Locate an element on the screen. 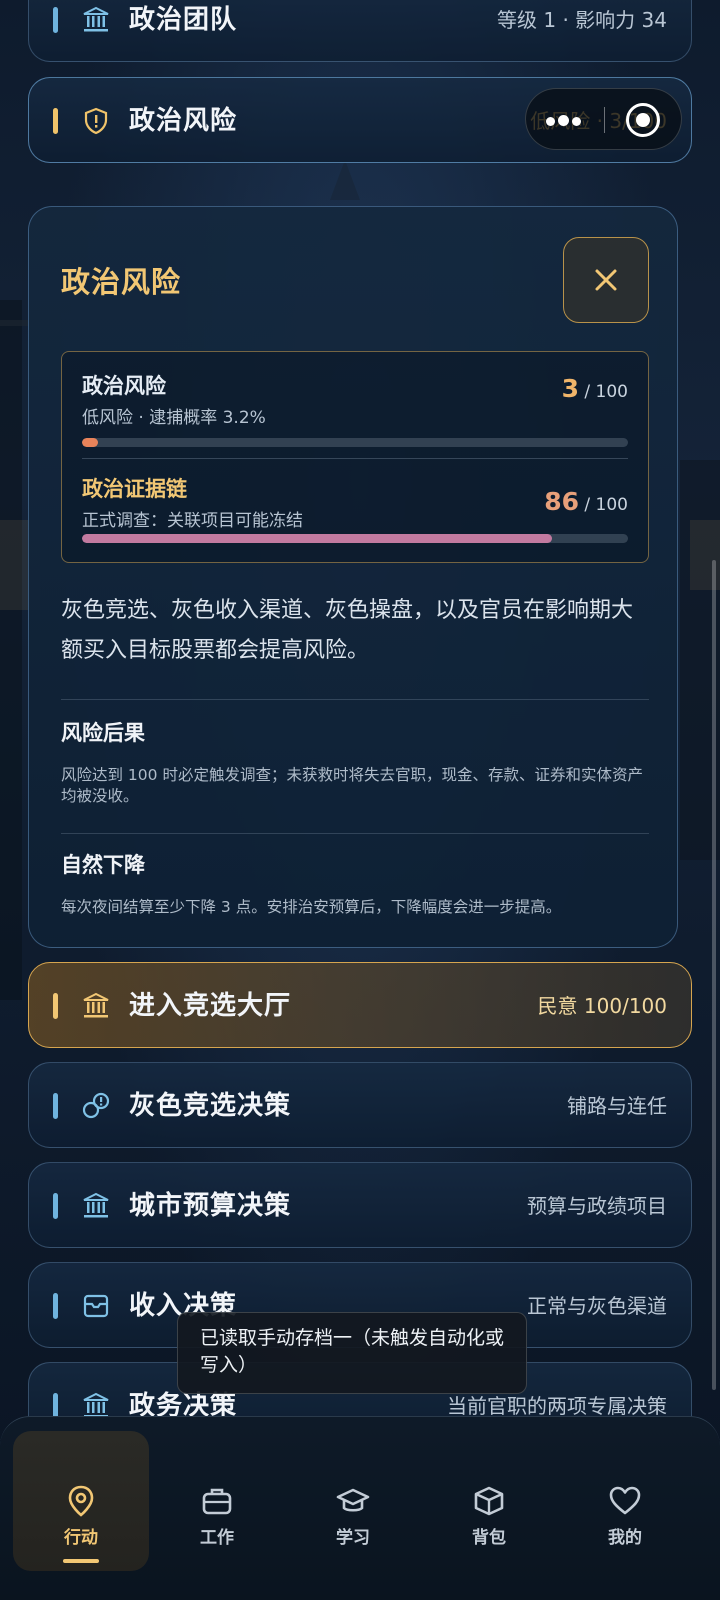 Image resolution: width=720 pixels, height=1600 pixels. evidence-progress-track is located at coordinates (355, 538).